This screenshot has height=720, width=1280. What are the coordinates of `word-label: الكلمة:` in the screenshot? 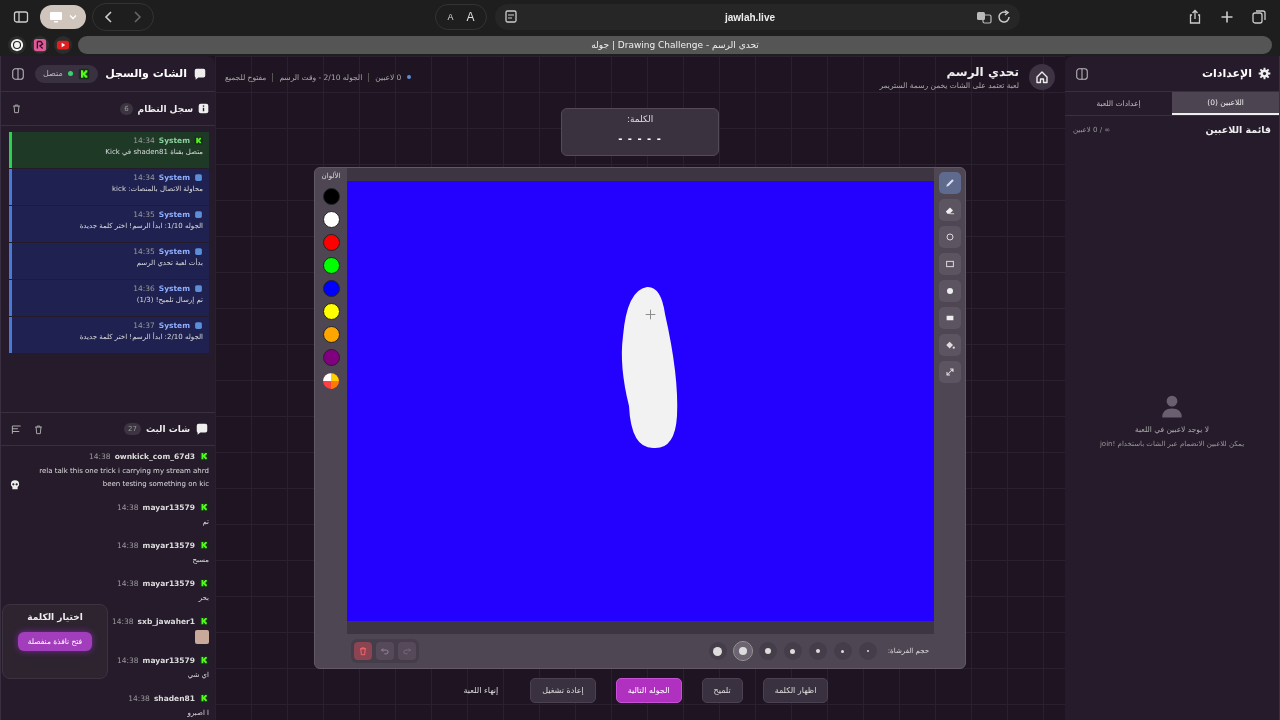 It's located at (640, 119).